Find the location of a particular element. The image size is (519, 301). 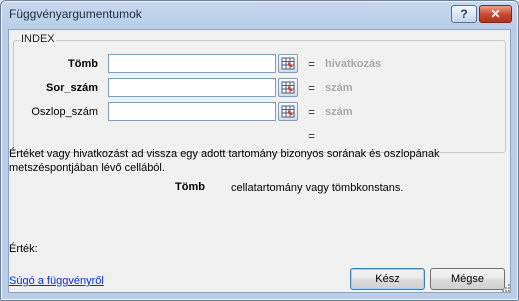

range-select-button-tomb is located at coordinates (288, 63).